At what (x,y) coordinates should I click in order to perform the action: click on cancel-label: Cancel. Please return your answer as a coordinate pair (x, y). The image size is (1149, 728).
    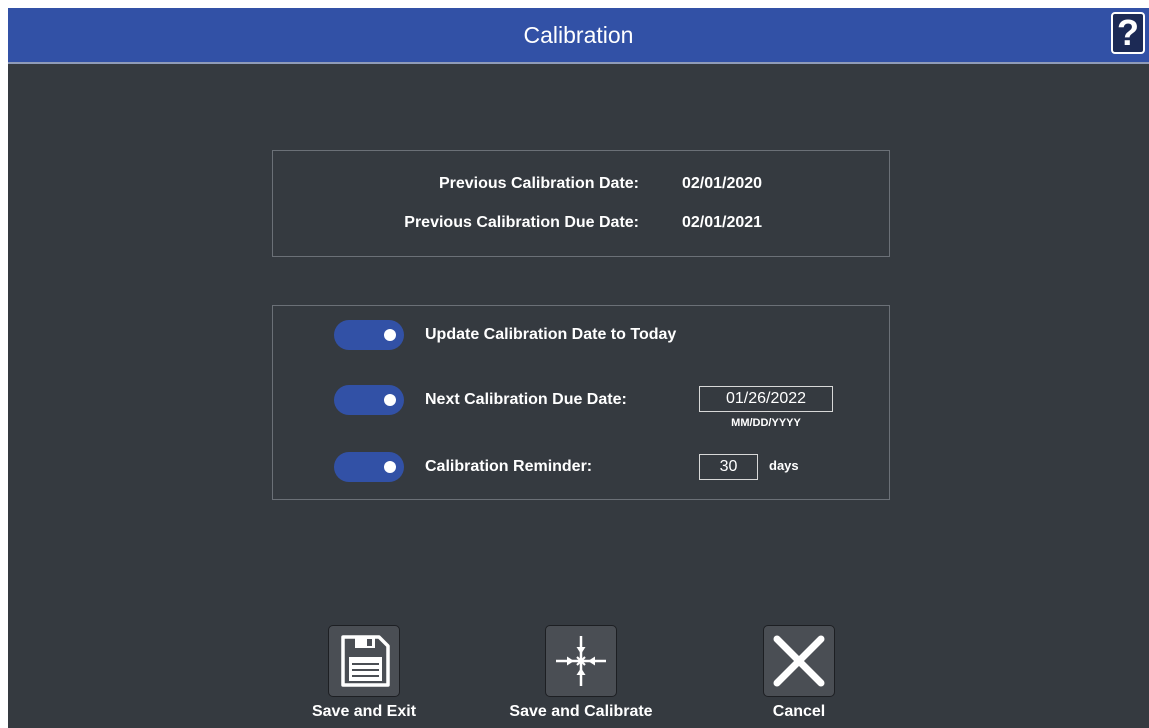
    Looking at the image, I should click on (799, 711).